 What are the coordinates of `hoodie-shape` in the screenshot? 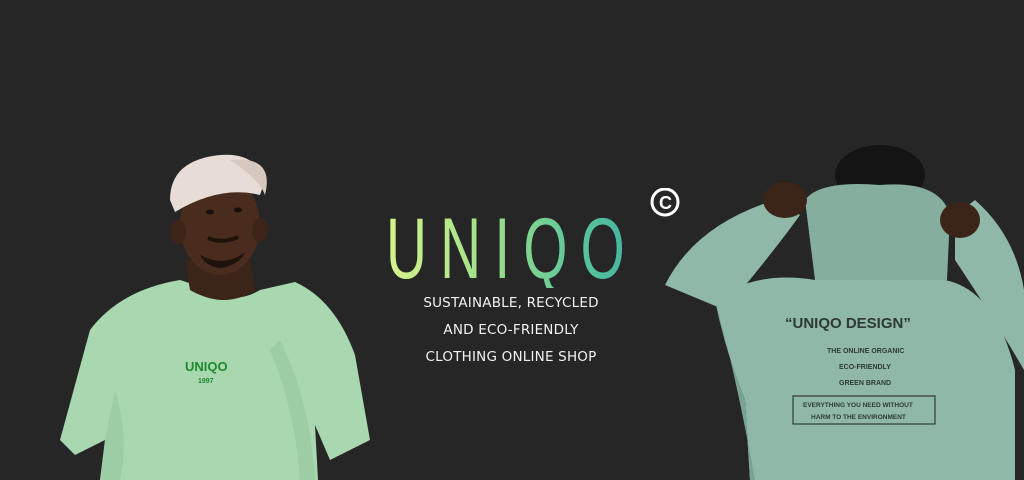 It's located at (865, 378).